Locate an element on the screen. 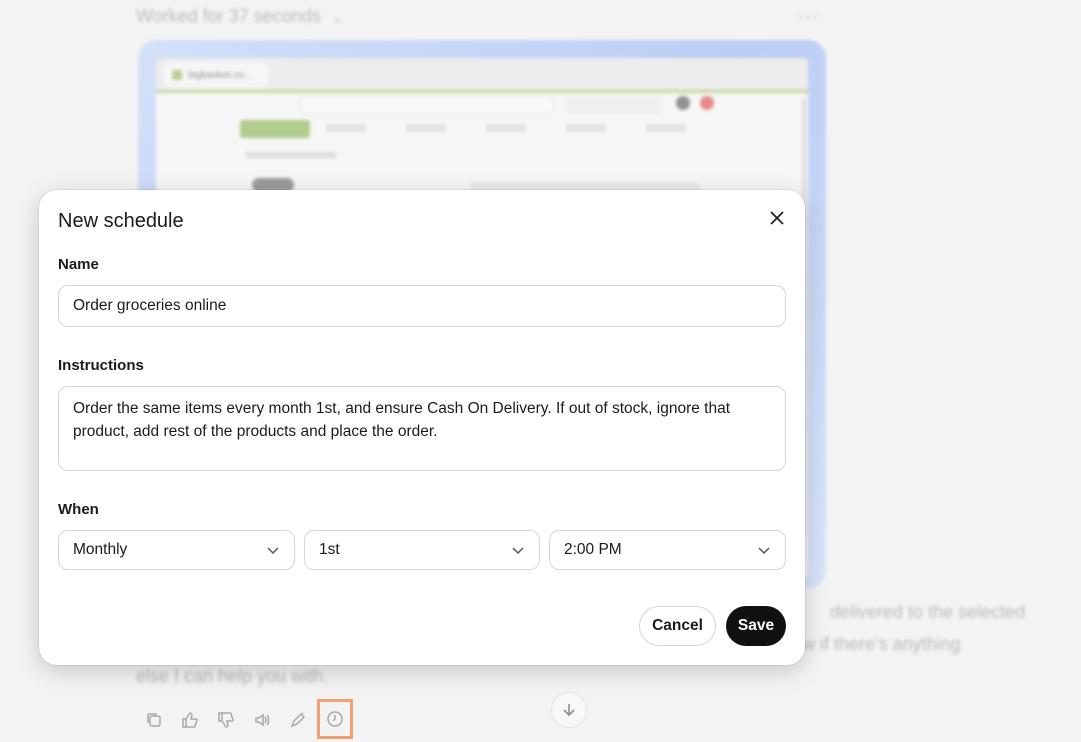  name-label: Name is located at coordinates (78, 264).